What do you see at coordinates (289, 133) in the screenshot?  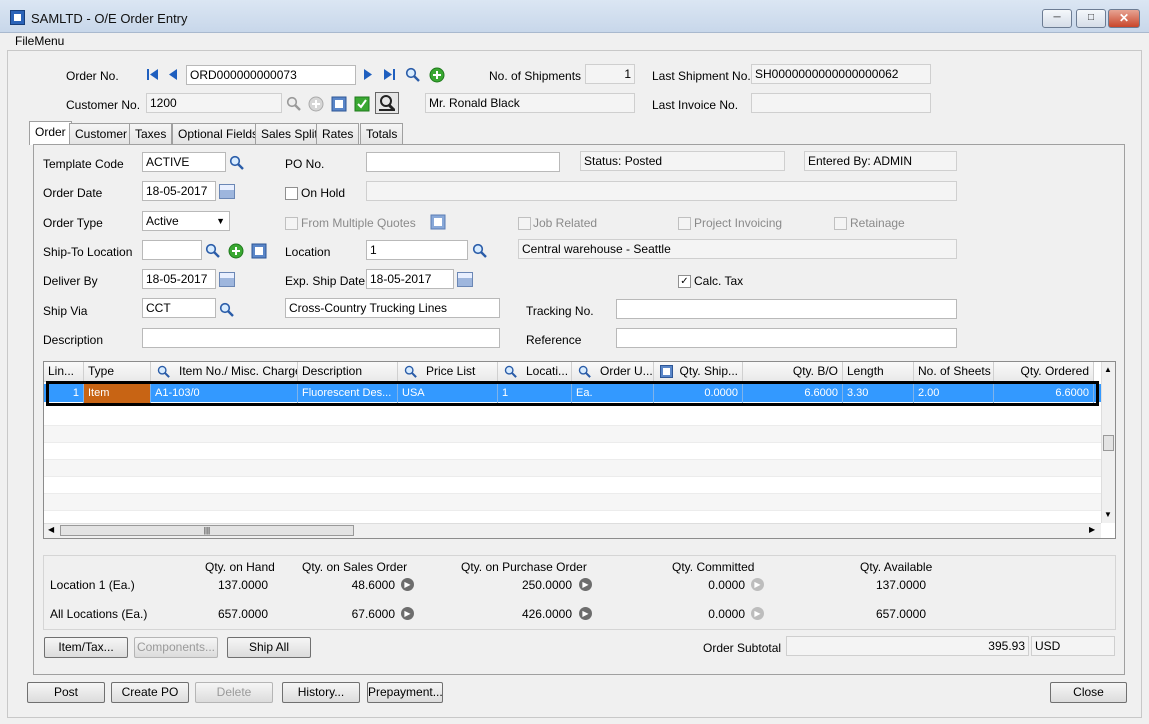 I see `tab-sales-split: Sales Split` at bounding box center [289, 133].